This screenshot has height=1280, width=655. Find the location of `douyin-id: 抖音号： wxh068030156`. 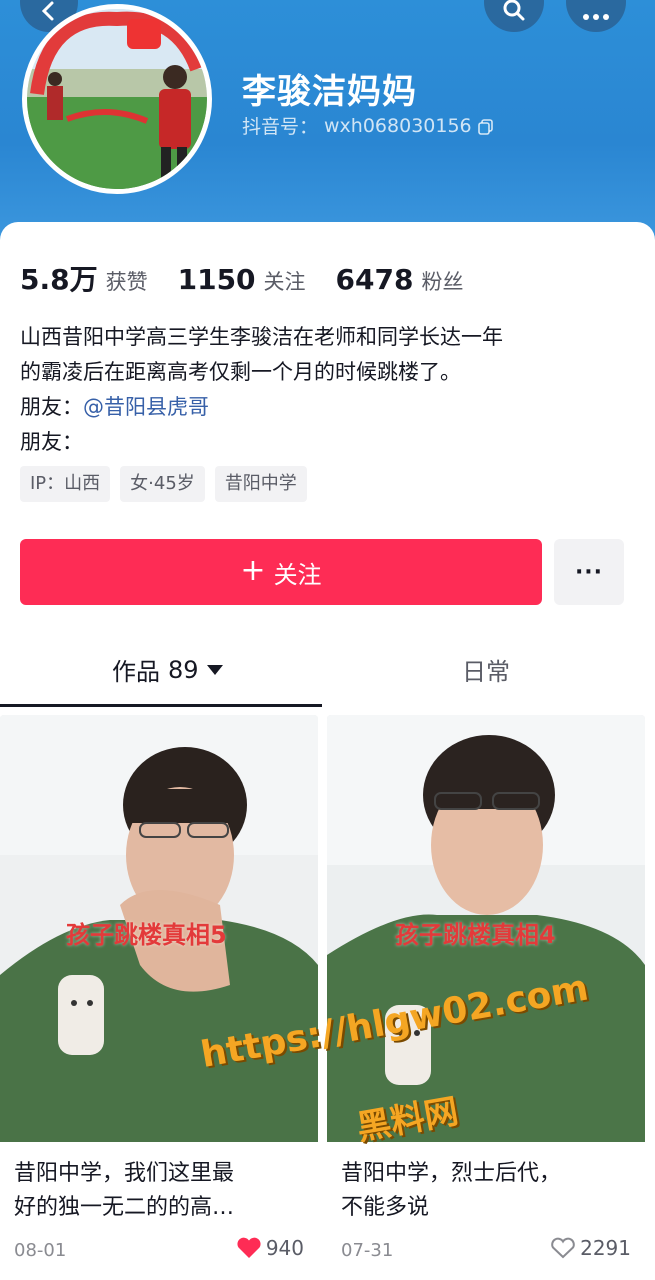

douyin-id: 抖音号： wxh068030156 is located at coordinates (368, 125).